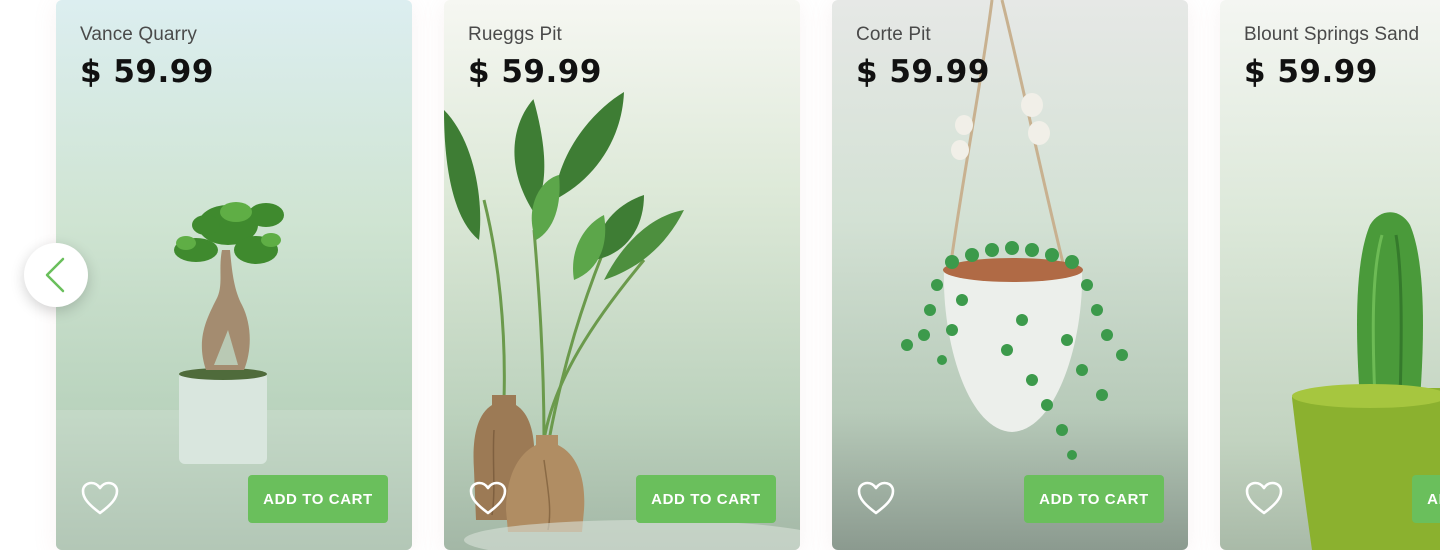 Image resolution: width=1440 pixels, height=550 pixels. Describe the element at coordinates (515, 34) in the screenshot. I see `product-name: Rueggs Pit` at that location.